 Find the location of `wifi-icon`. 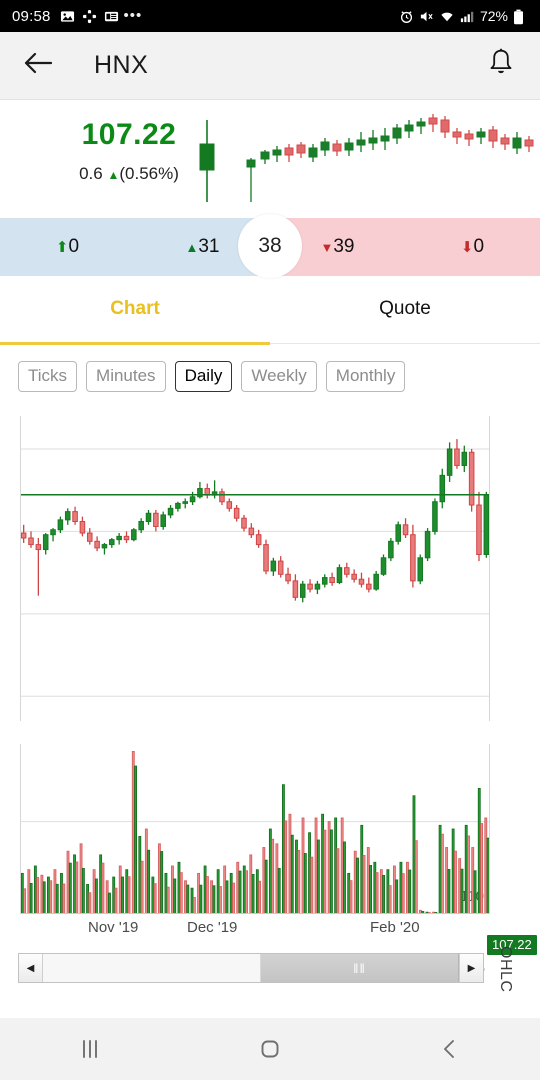

wifi-icon is located at coordinates (446, 16).